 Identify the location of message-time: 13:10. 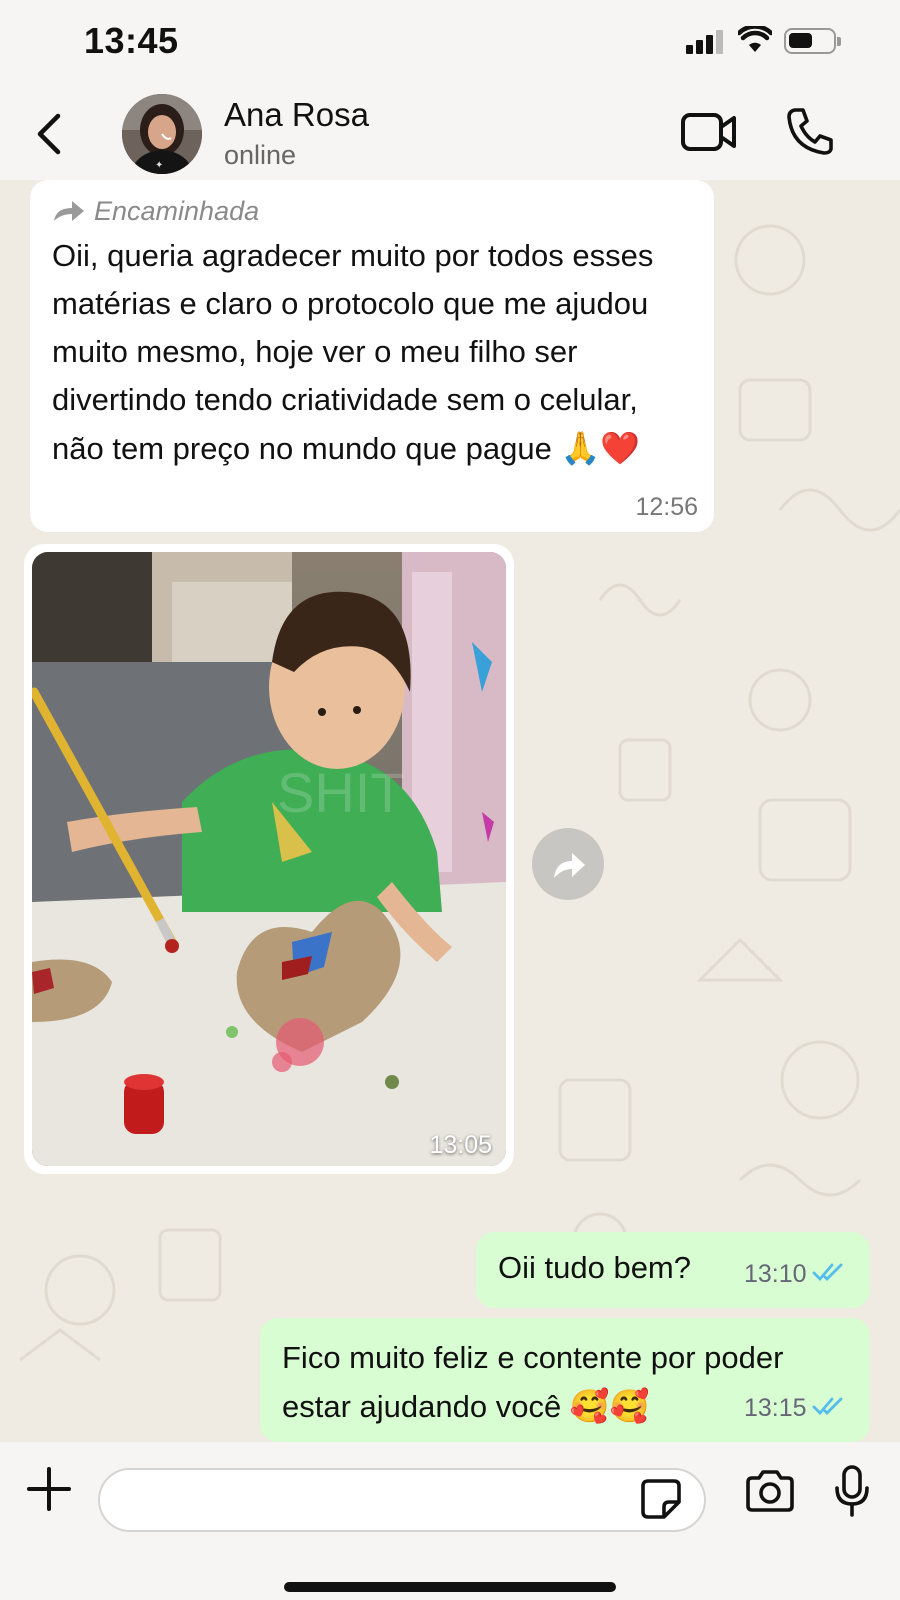
(775, 1274).